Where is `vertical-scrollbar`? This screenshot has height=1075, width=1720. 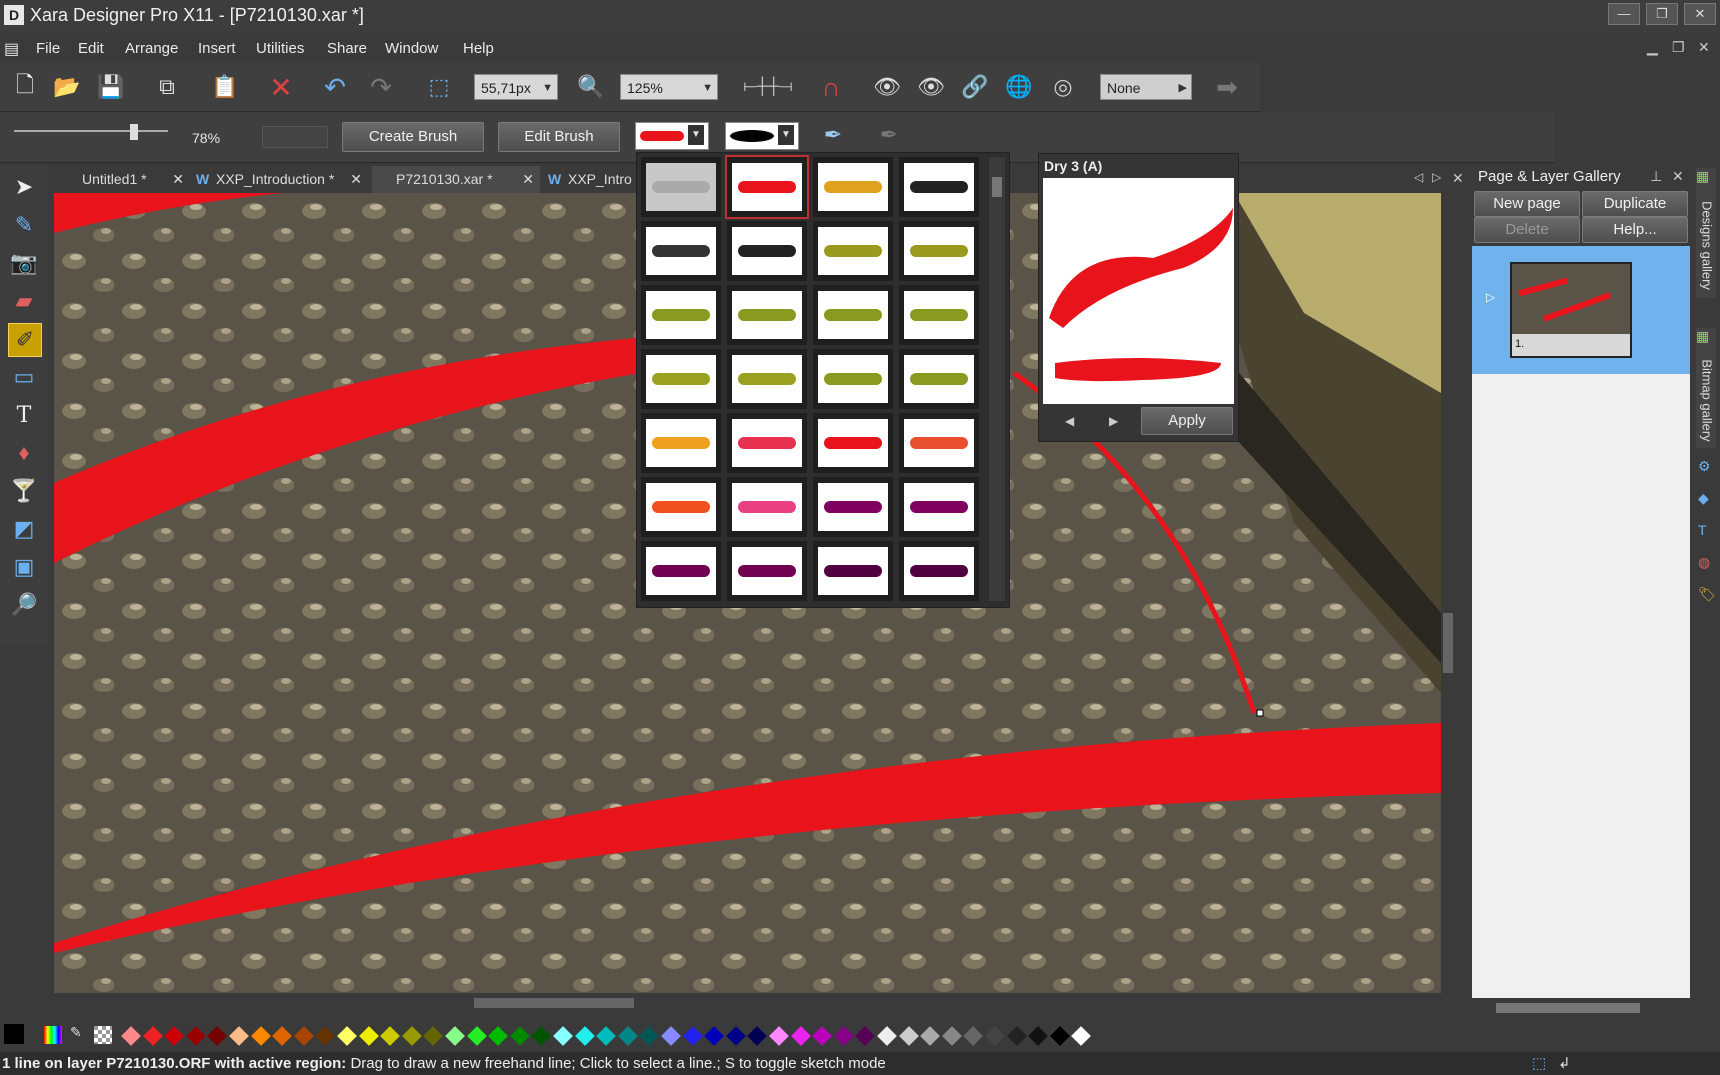 vertical-scrollbar is located at coordinates (1448, 593).